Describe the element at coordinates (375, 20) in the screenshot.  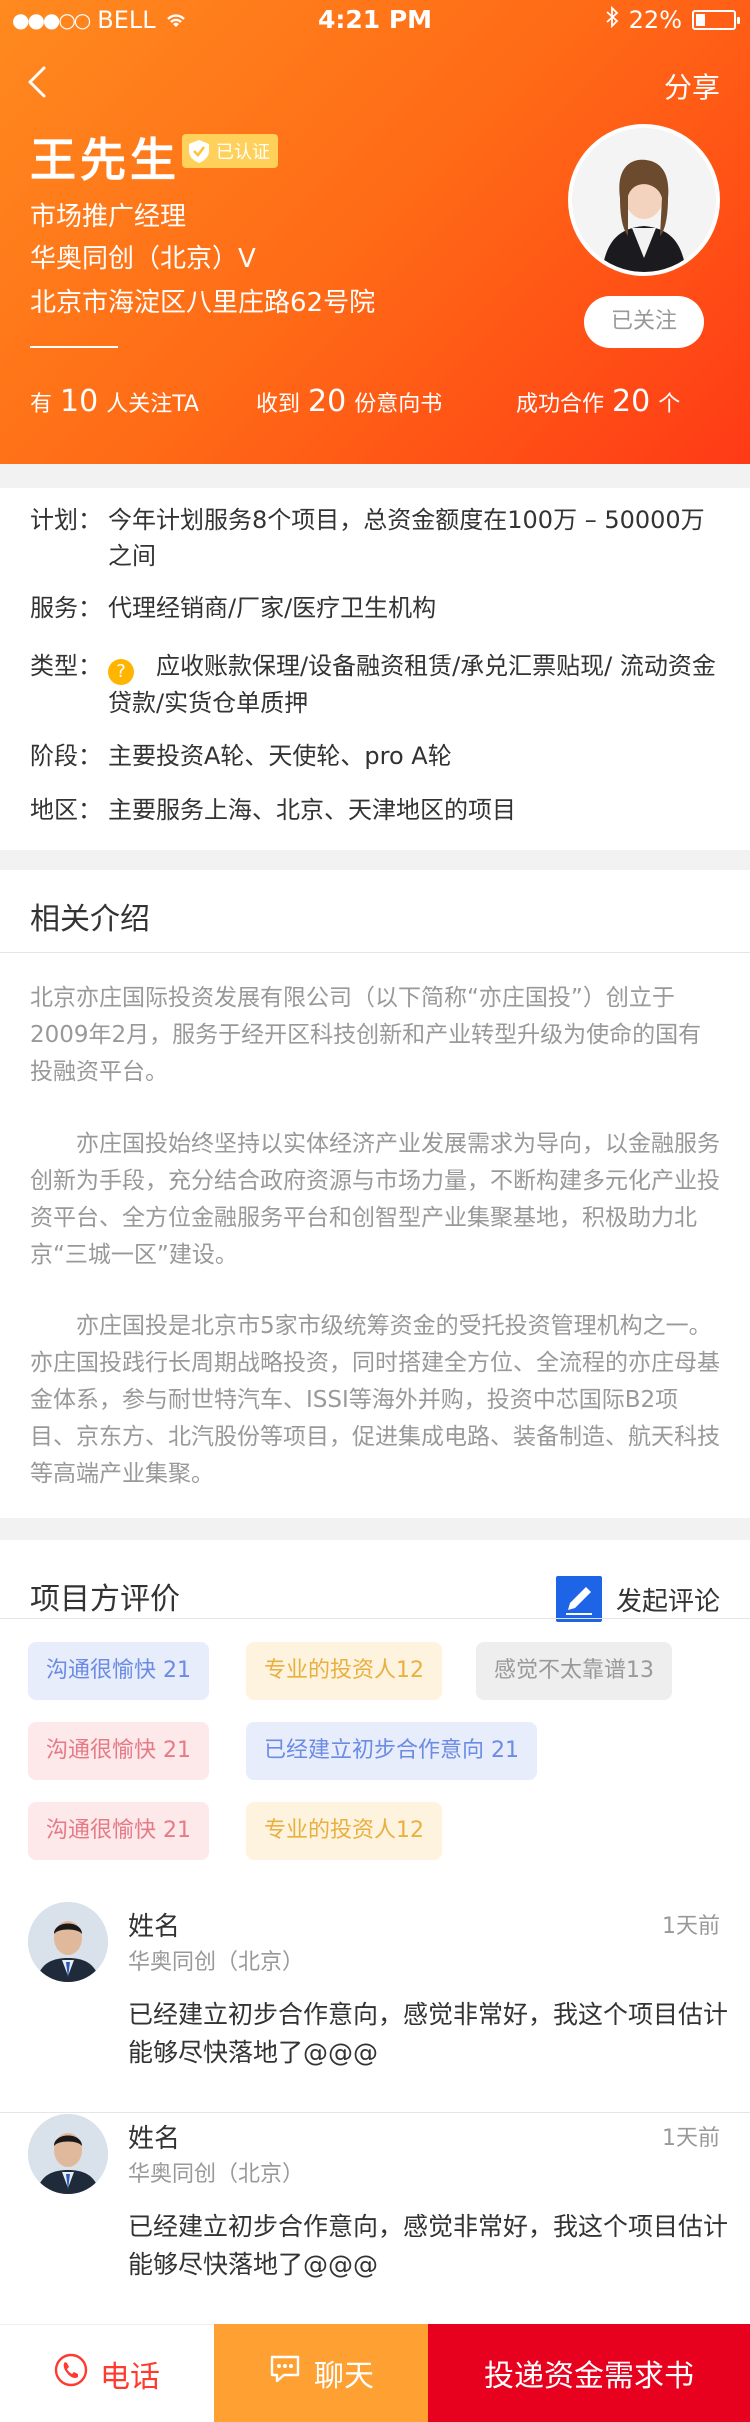
I see `status-bar: ●●●○○ BELL 4:21 PM 22%` at that location.